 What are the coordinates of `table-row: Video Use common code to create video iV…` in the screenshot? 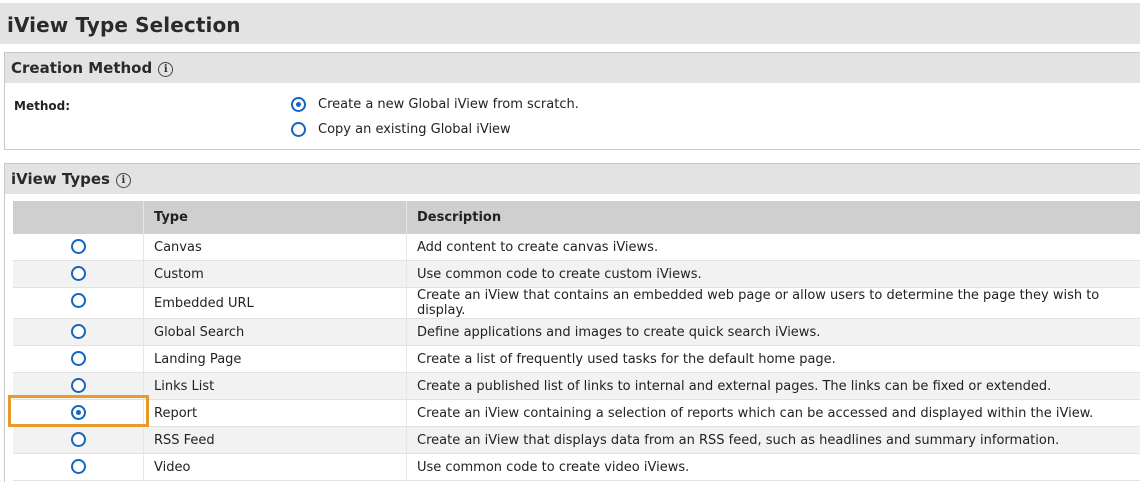 It's located at (576, 467).